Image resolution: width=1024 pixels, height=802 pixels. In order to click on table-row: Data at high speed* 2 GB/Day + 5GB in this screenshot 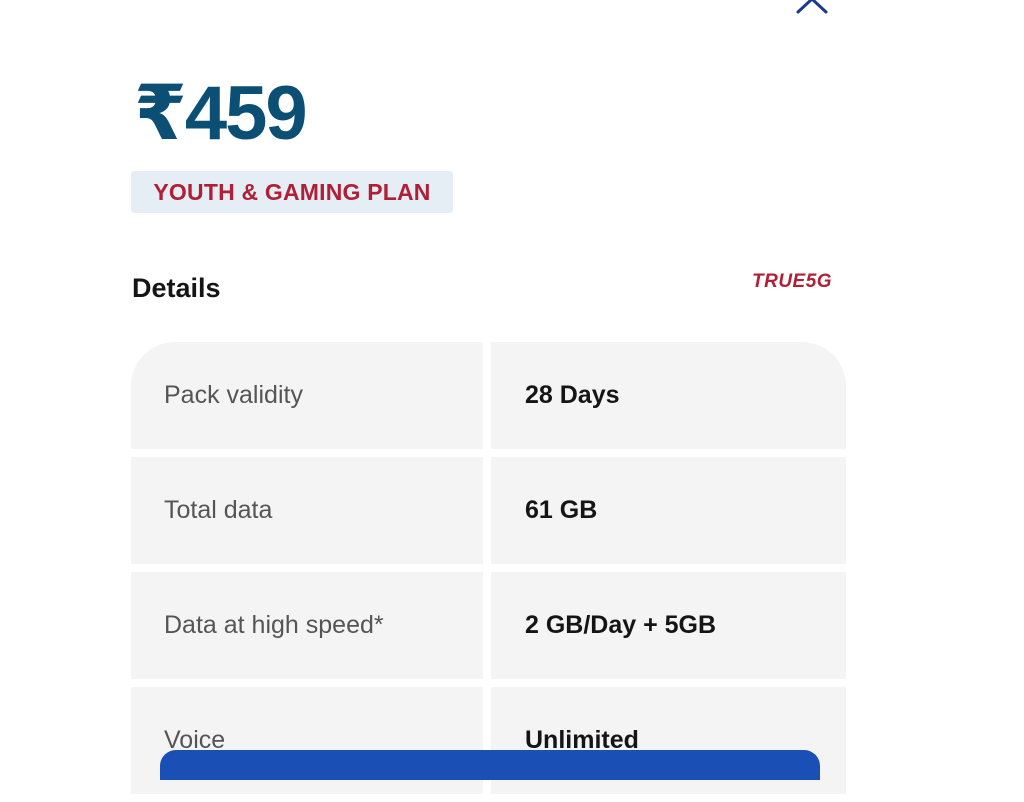, I will do `click(488, 625)`.